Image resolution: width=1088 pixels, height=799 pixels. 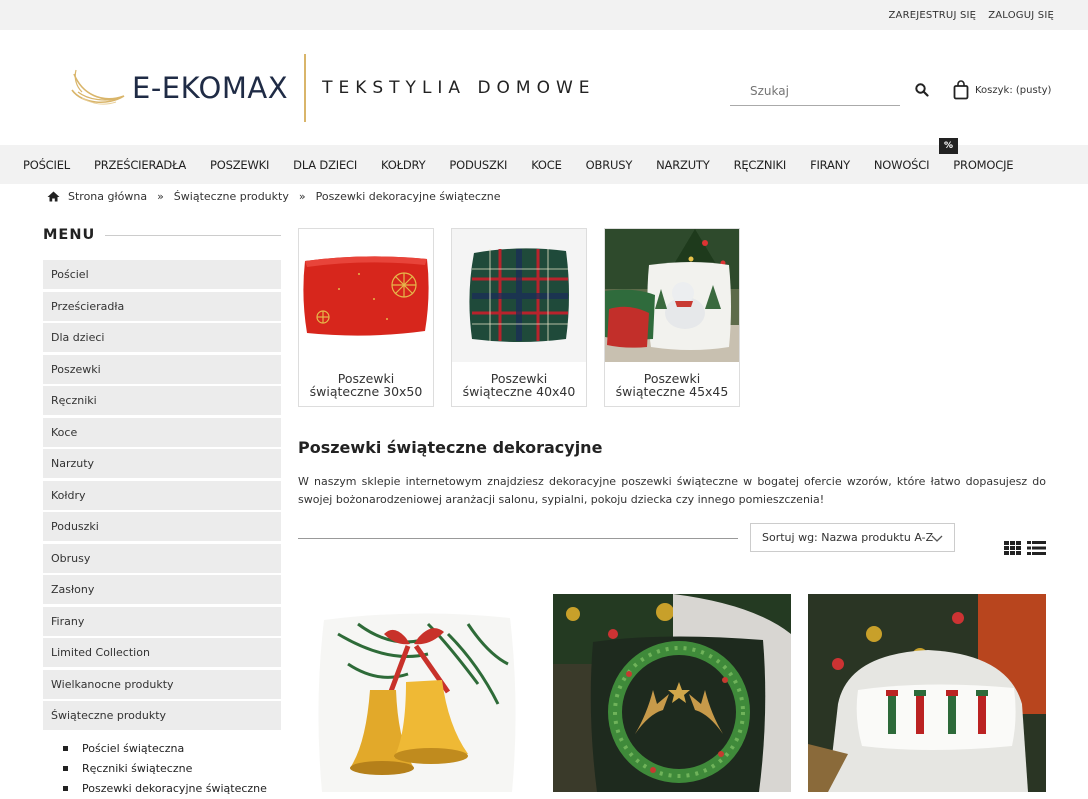 I want to click on subcategory-image-red-pillow, so click(x=366, y=295).